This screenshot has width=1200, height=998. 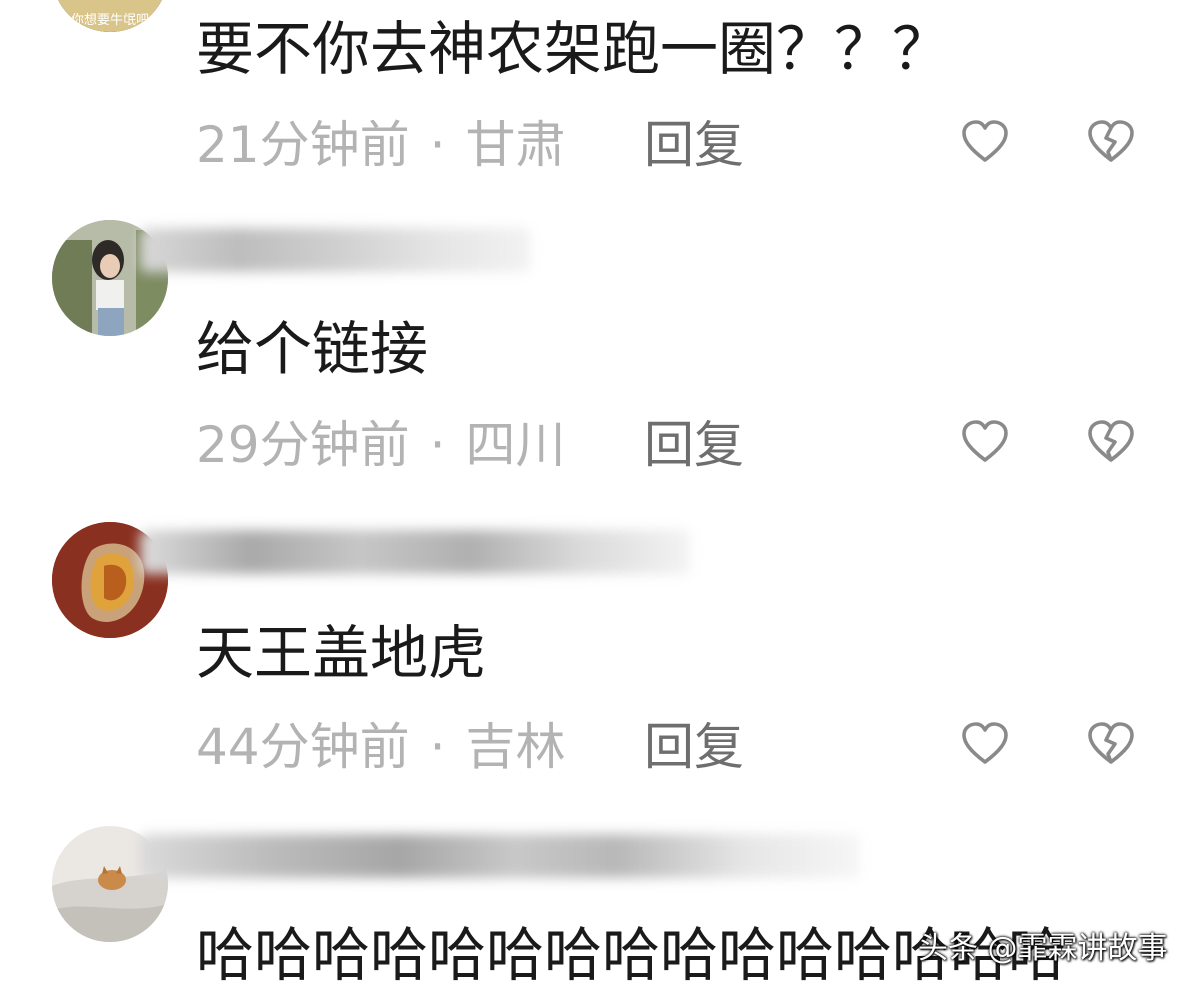 I want to click on avatar: 你想要牛氓吧, so click(x=110, y=16).